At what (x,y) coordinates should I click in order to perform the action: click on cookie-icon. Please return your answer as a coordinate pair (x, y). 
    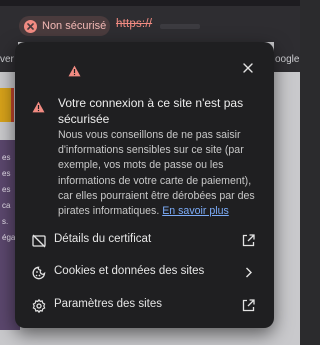
    Looking at the image, I should click on (39, 273).